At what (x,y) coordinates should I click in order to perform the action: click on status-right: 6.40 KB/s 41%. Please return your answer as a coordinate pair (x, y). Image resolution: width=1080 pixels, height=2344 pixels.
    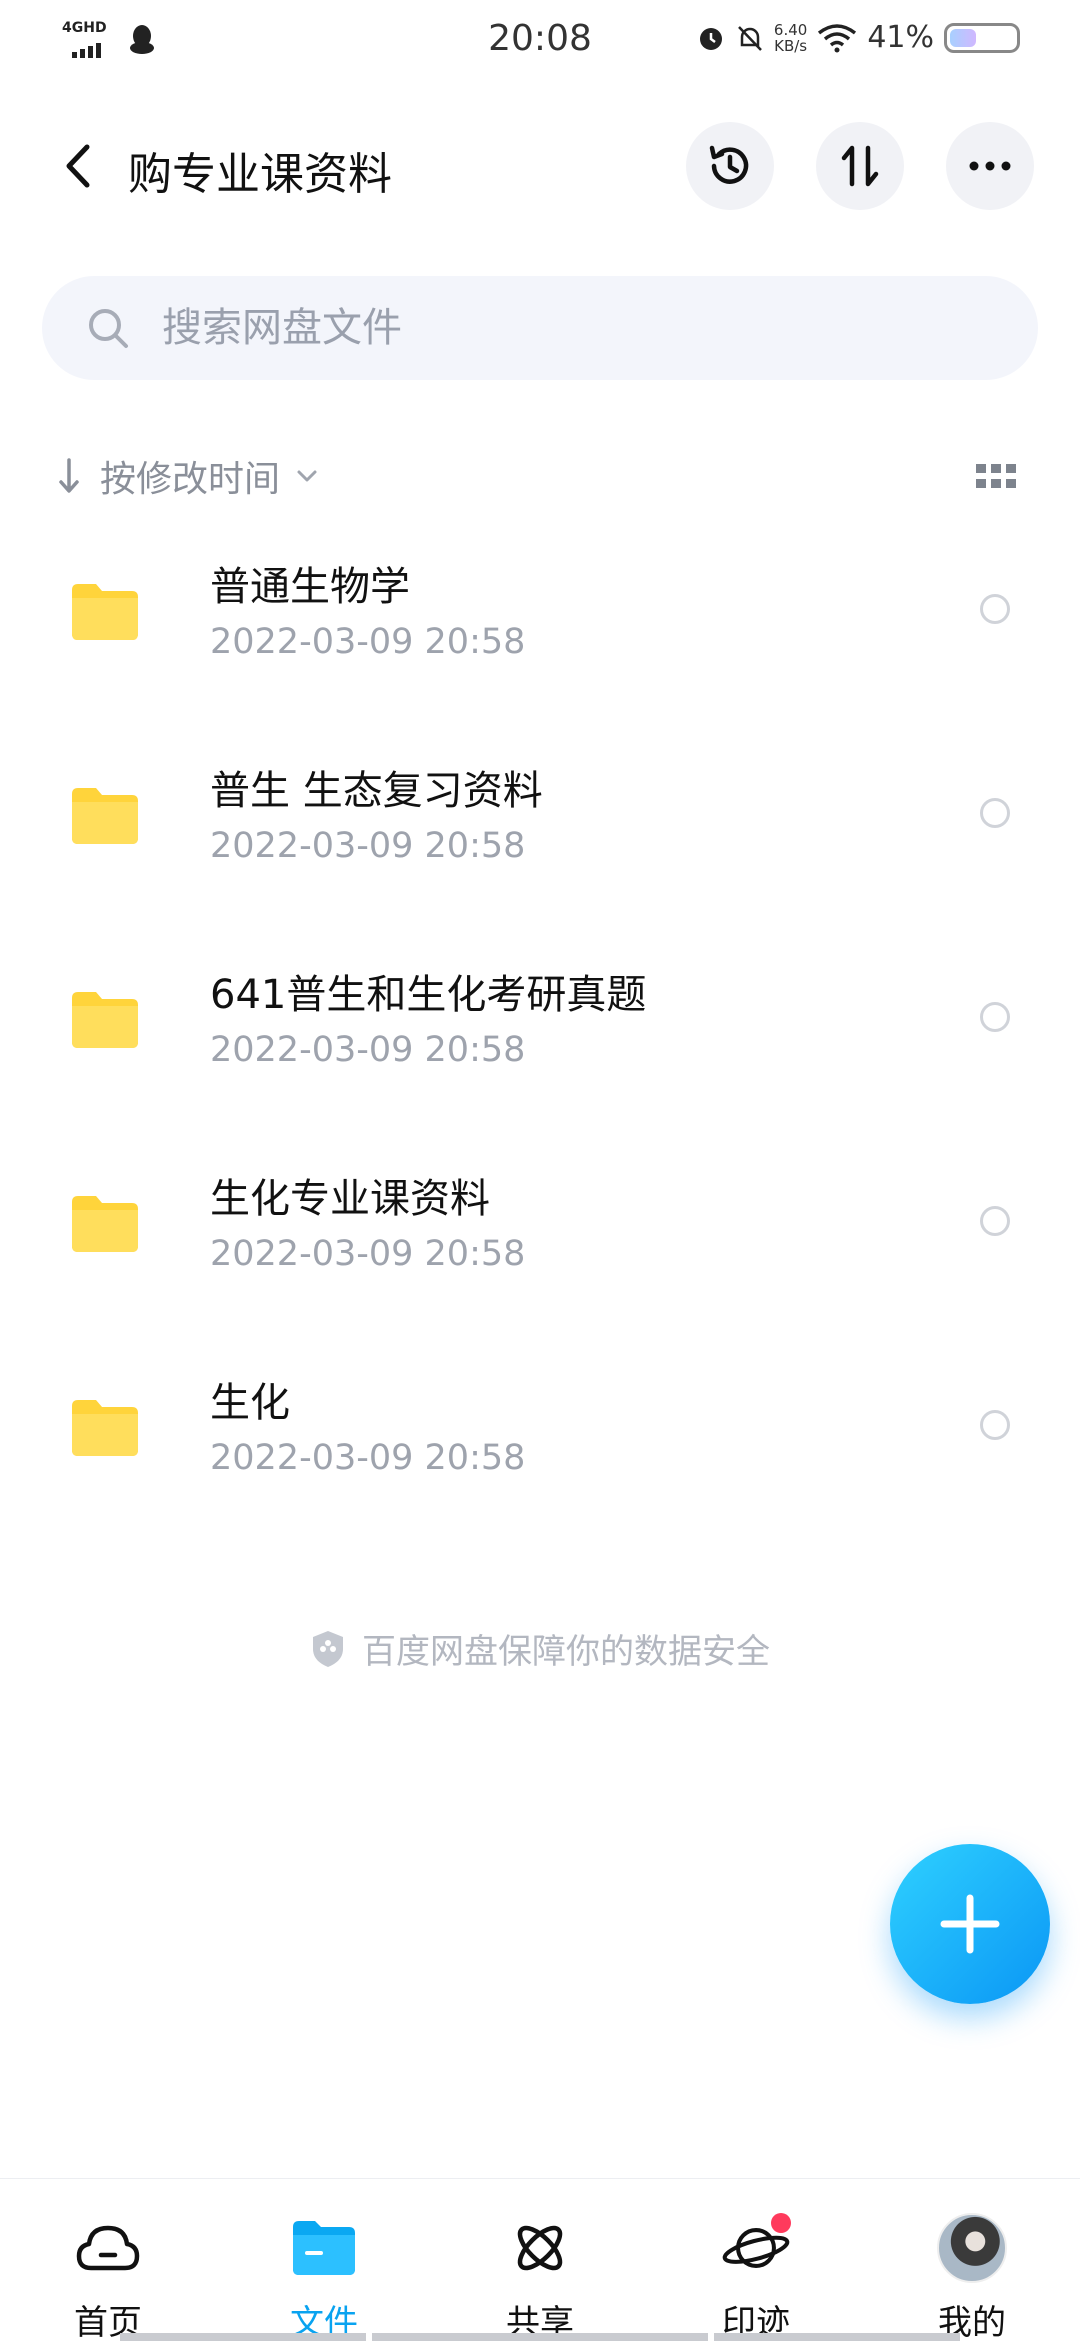
    Looking at the image, I should click on (858, 37).